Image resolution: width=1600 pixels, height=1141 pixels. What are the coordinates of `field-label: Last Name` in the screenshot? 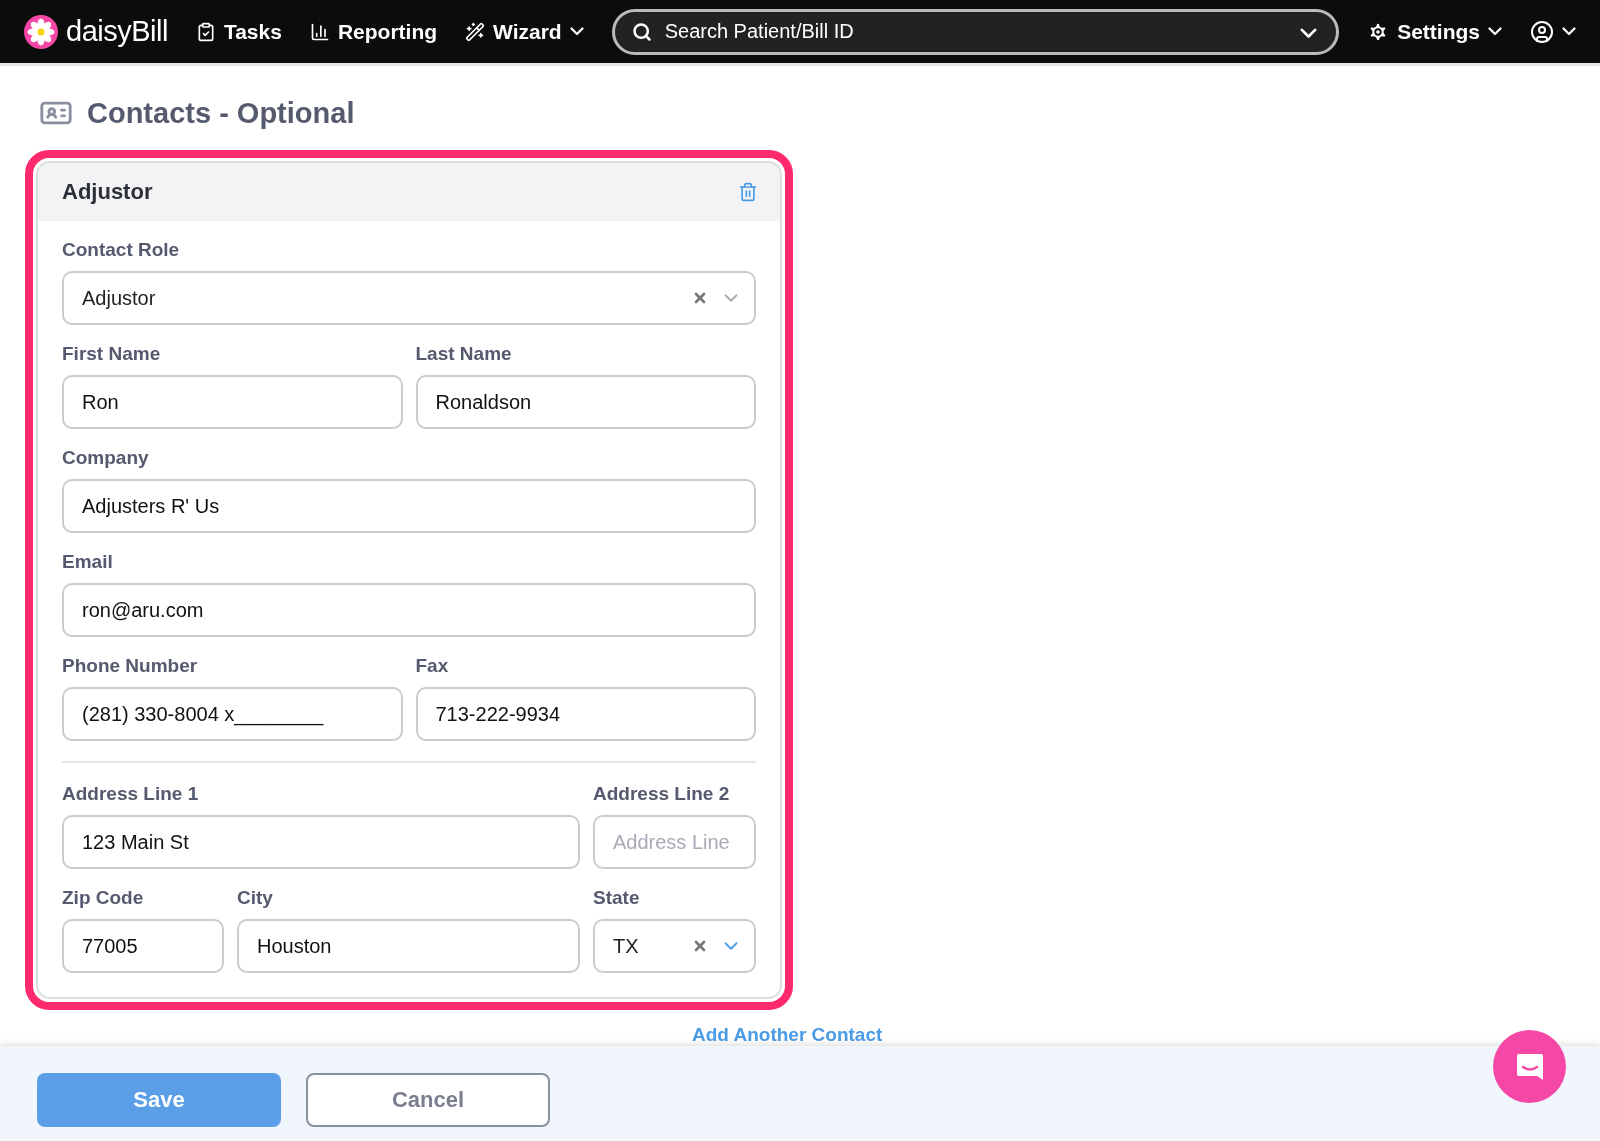 It's located at (464, 354).